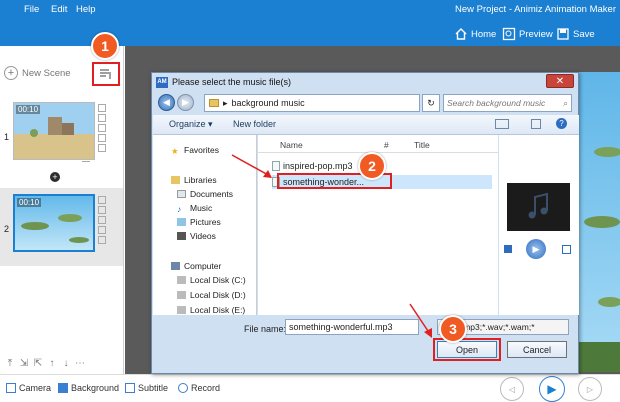 The image size is (620, 402). Describe the element at coordinates (453, 329) in the screenshot. I see `step-marker-3: 3` at that location.